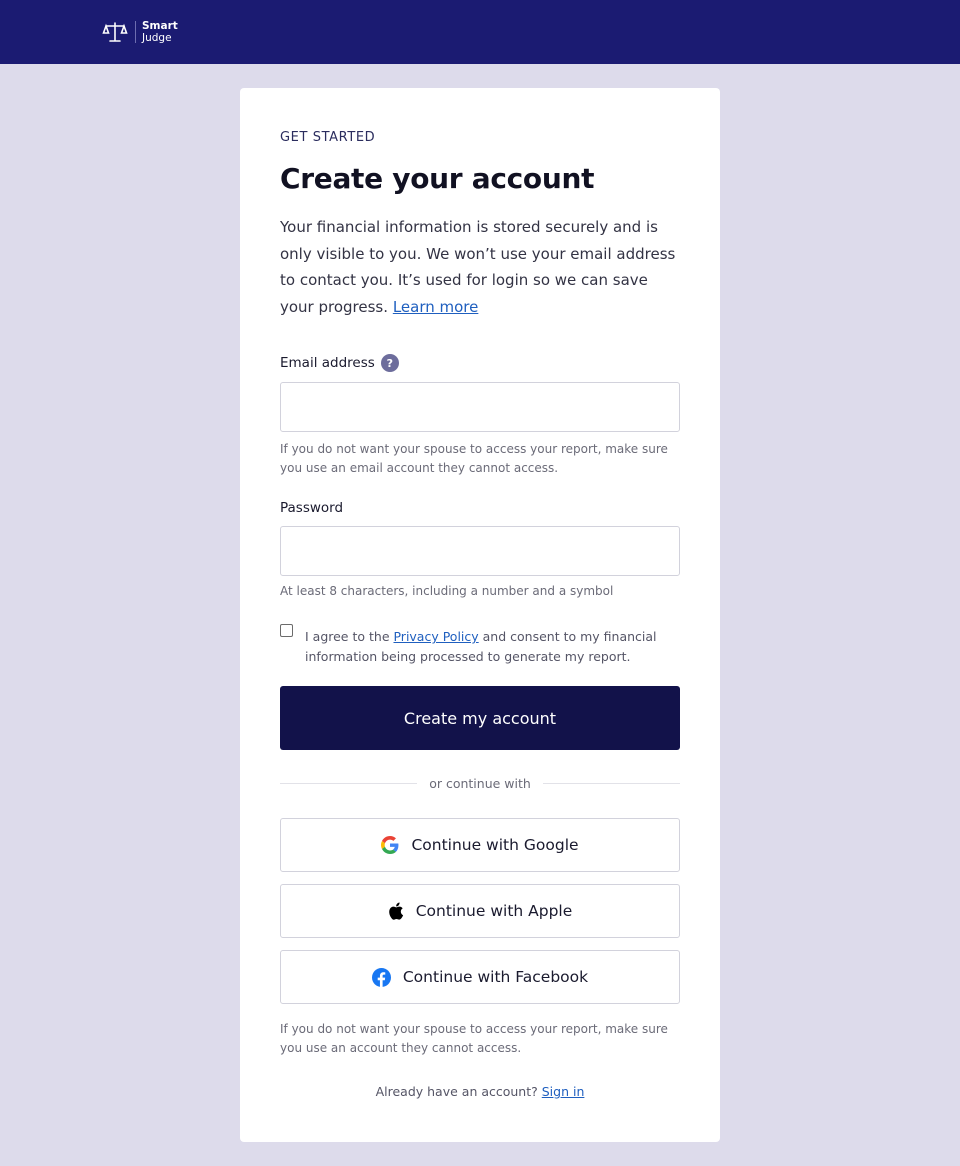 Image resolution: width=960 pixels, height=1166 pixels. I want to click on facebook-signin-button: Continue with Facebook, so click(480, 977).